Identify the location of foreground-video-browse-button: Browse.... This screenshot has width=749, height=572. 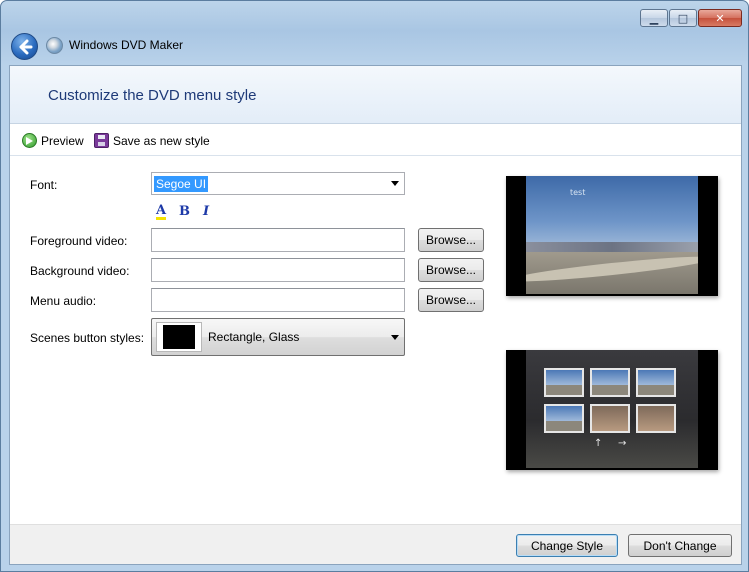
(451, 240).